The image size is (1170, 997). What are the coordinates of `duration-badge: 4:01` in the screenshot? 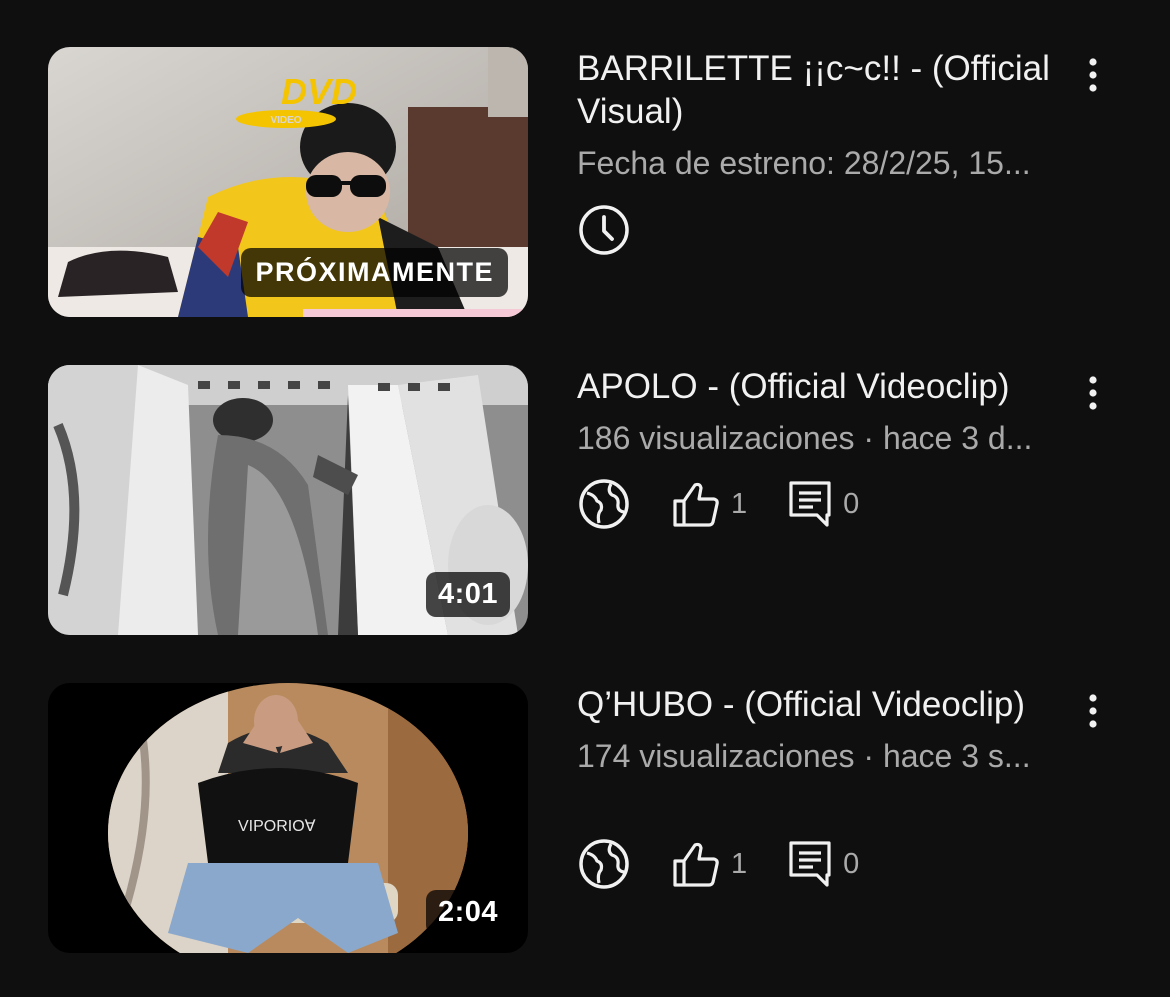 It's located at (467, 594).